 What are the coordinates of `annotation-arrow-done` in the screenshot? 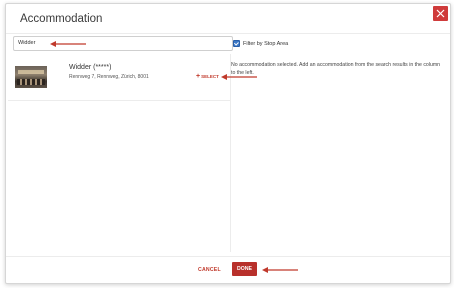 It's located at (280, 270).